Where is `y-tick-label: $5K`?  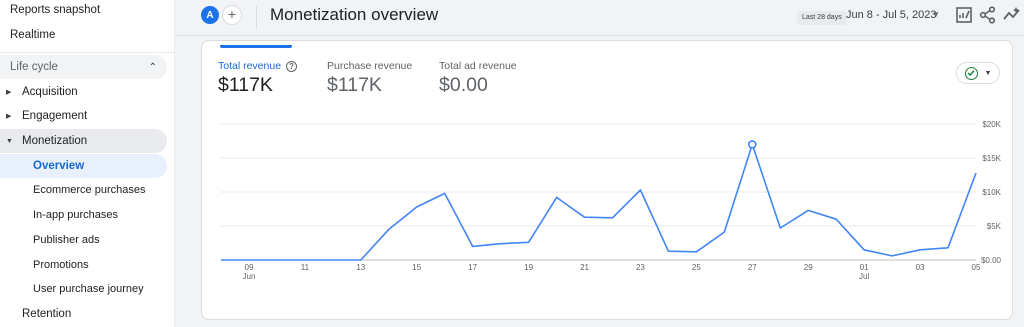
y-tick-label: $5K is located at coordinates (994, 226).